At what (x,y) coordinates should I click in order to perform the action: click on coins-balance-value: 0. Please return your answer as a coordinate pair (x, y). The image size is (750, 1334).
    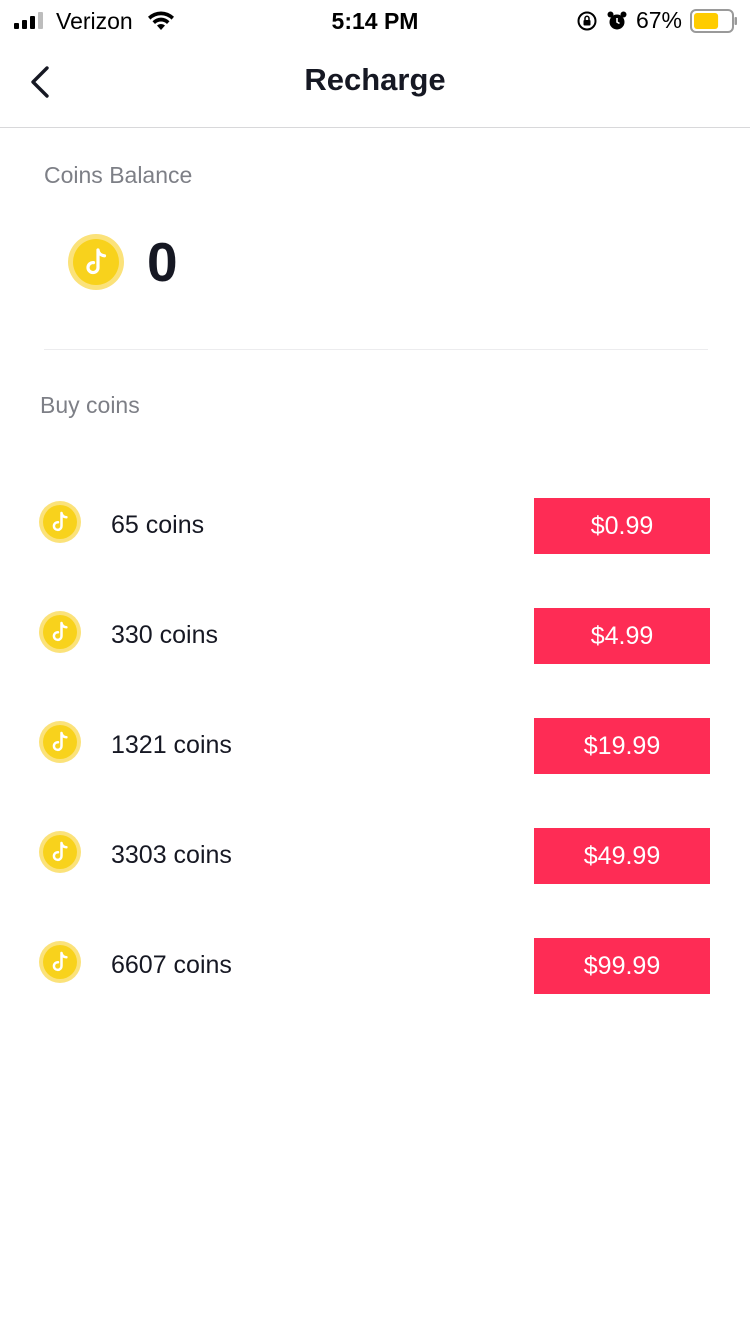
    Looking at the image, I should click on (162, 262).